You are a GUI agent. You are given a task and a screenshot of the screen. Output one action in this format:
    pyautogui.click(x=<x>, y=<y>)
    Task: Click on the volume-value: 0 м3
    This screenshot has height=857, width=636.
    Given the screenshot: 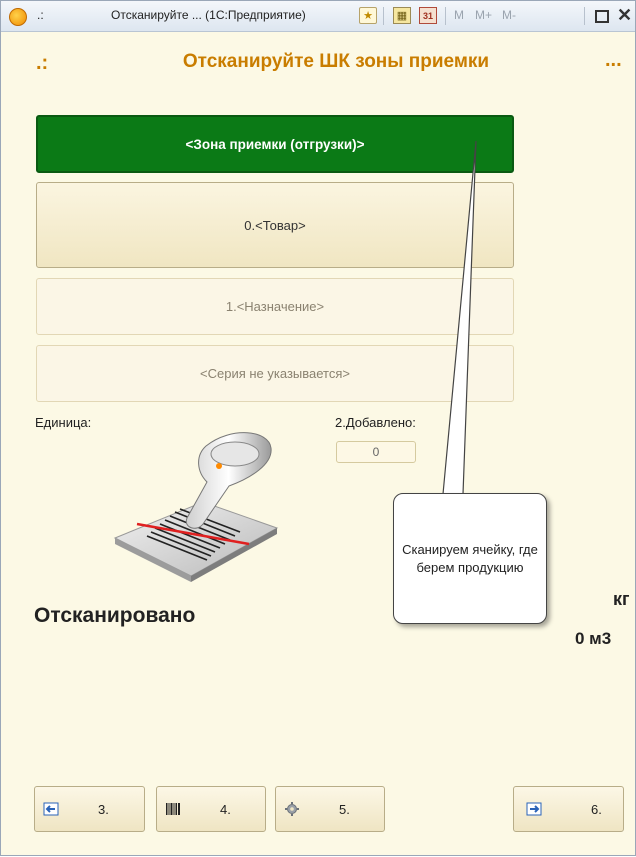 What is the action you would take?
    pyautogui.click(x=593, y=638)
    